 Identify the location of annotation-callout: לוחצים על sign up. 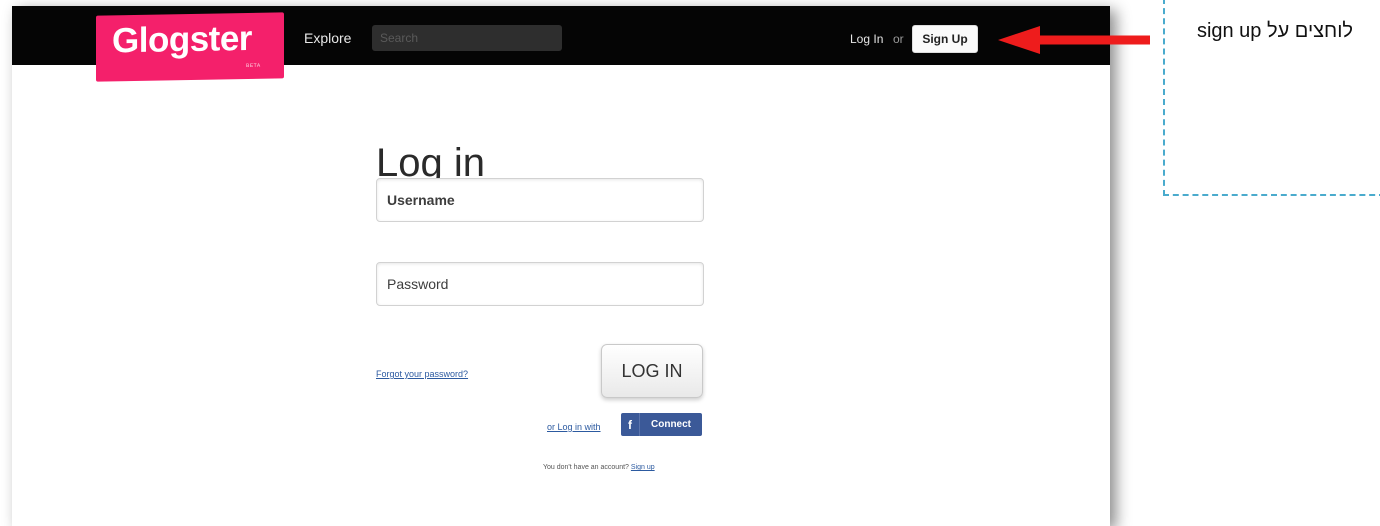
(1271, 98).